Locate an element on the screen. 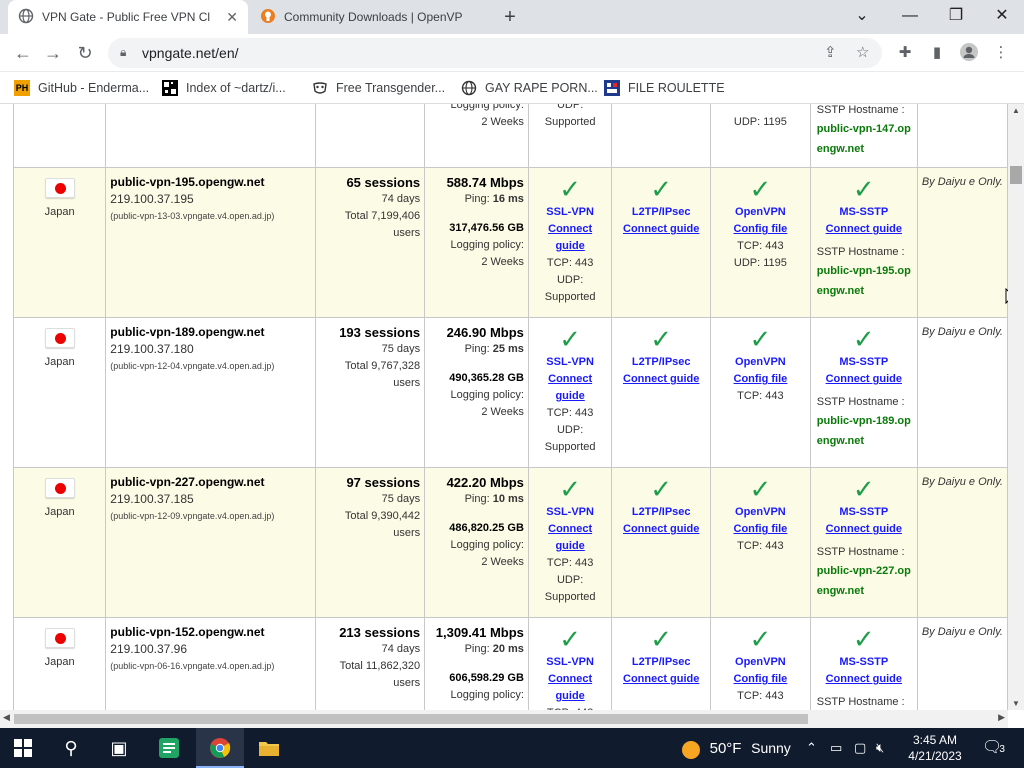 The height and width of the screenshot is (773, 1024). sstp-hostname: public-vpn-195.opengw.net is located at coordinates (864, 281).